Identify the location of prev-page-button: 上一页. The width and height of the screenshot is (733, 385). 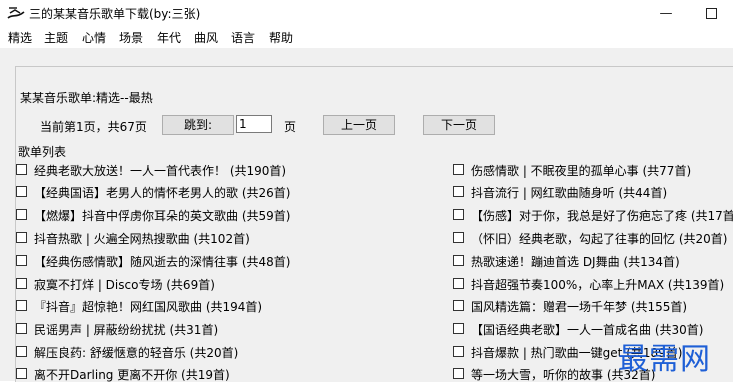
(359, 125).